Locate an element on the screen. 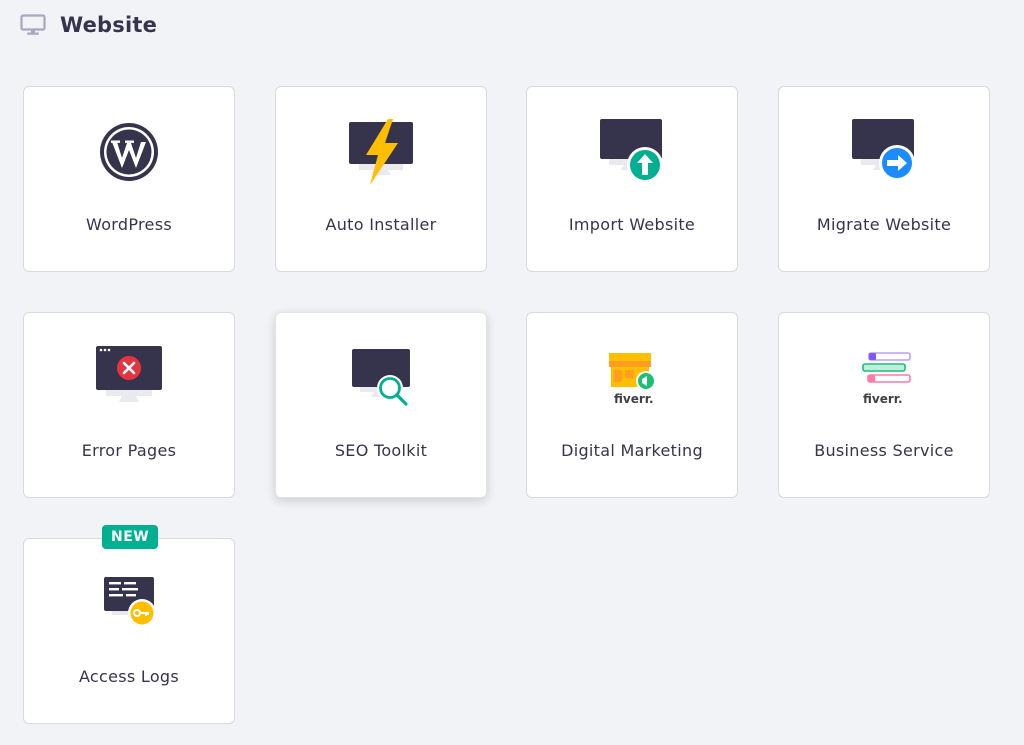 The image size is (1024, 745). digital-marketing-card: fiverr. Digital Marketing is located at coordinates (632, 405).